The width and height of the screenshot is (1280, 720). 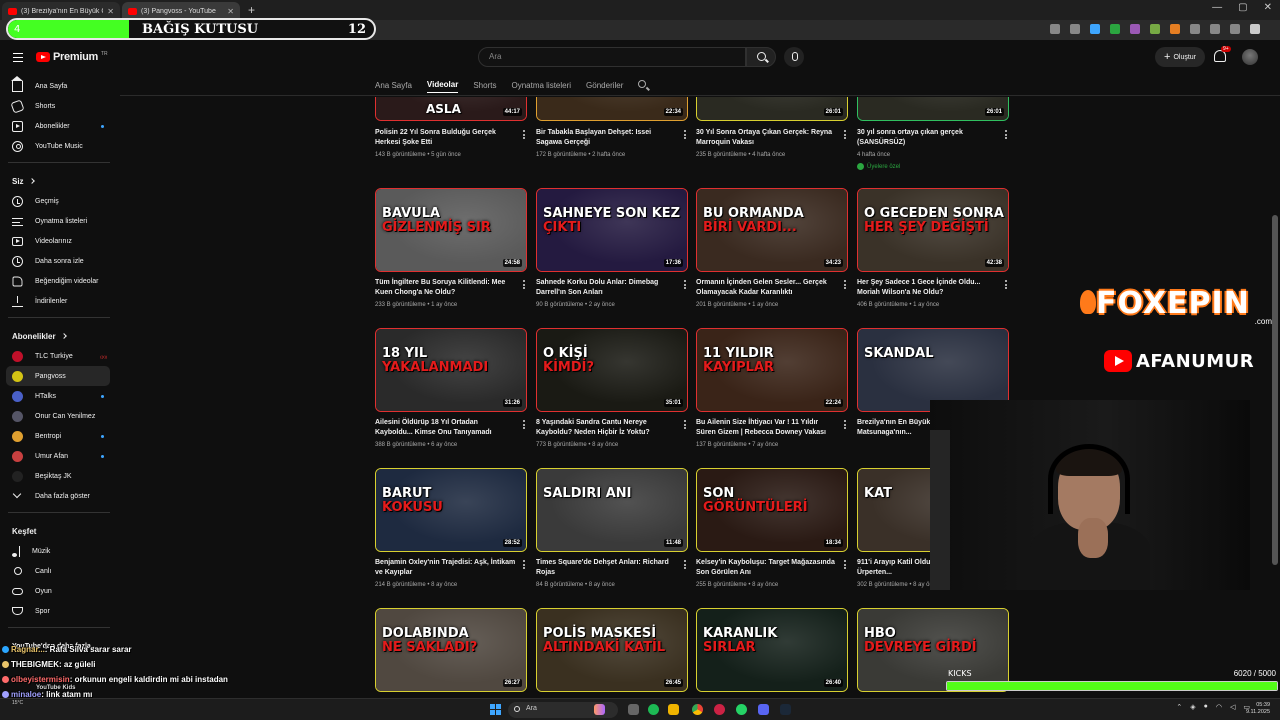 What do you see at coordinates (495, 709) in the screenshot?
I see `windows-start-icon` at bounding box center [495, 709].